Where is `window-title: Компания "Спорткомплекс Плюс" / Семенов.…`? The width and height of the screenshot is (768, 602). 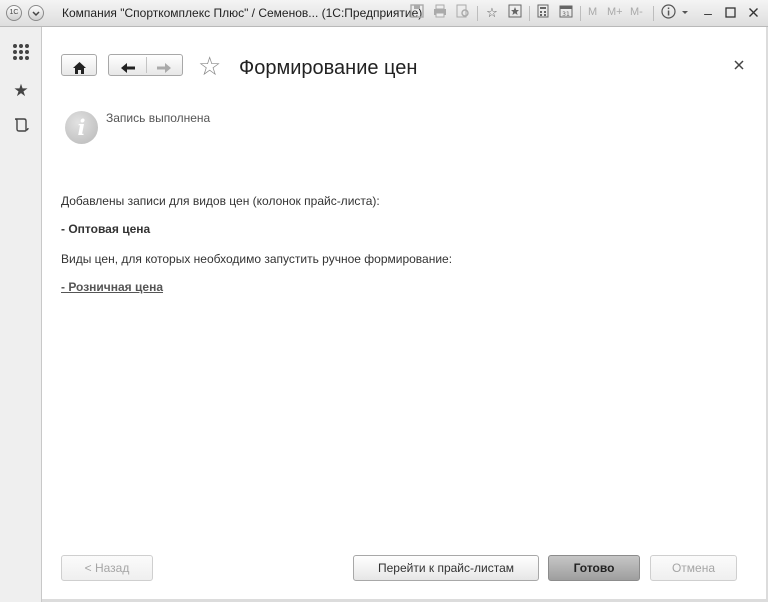 window-title: Компания "Спорткомплекс Плюс" / Семенов.… is located at coordinates (242, 13).